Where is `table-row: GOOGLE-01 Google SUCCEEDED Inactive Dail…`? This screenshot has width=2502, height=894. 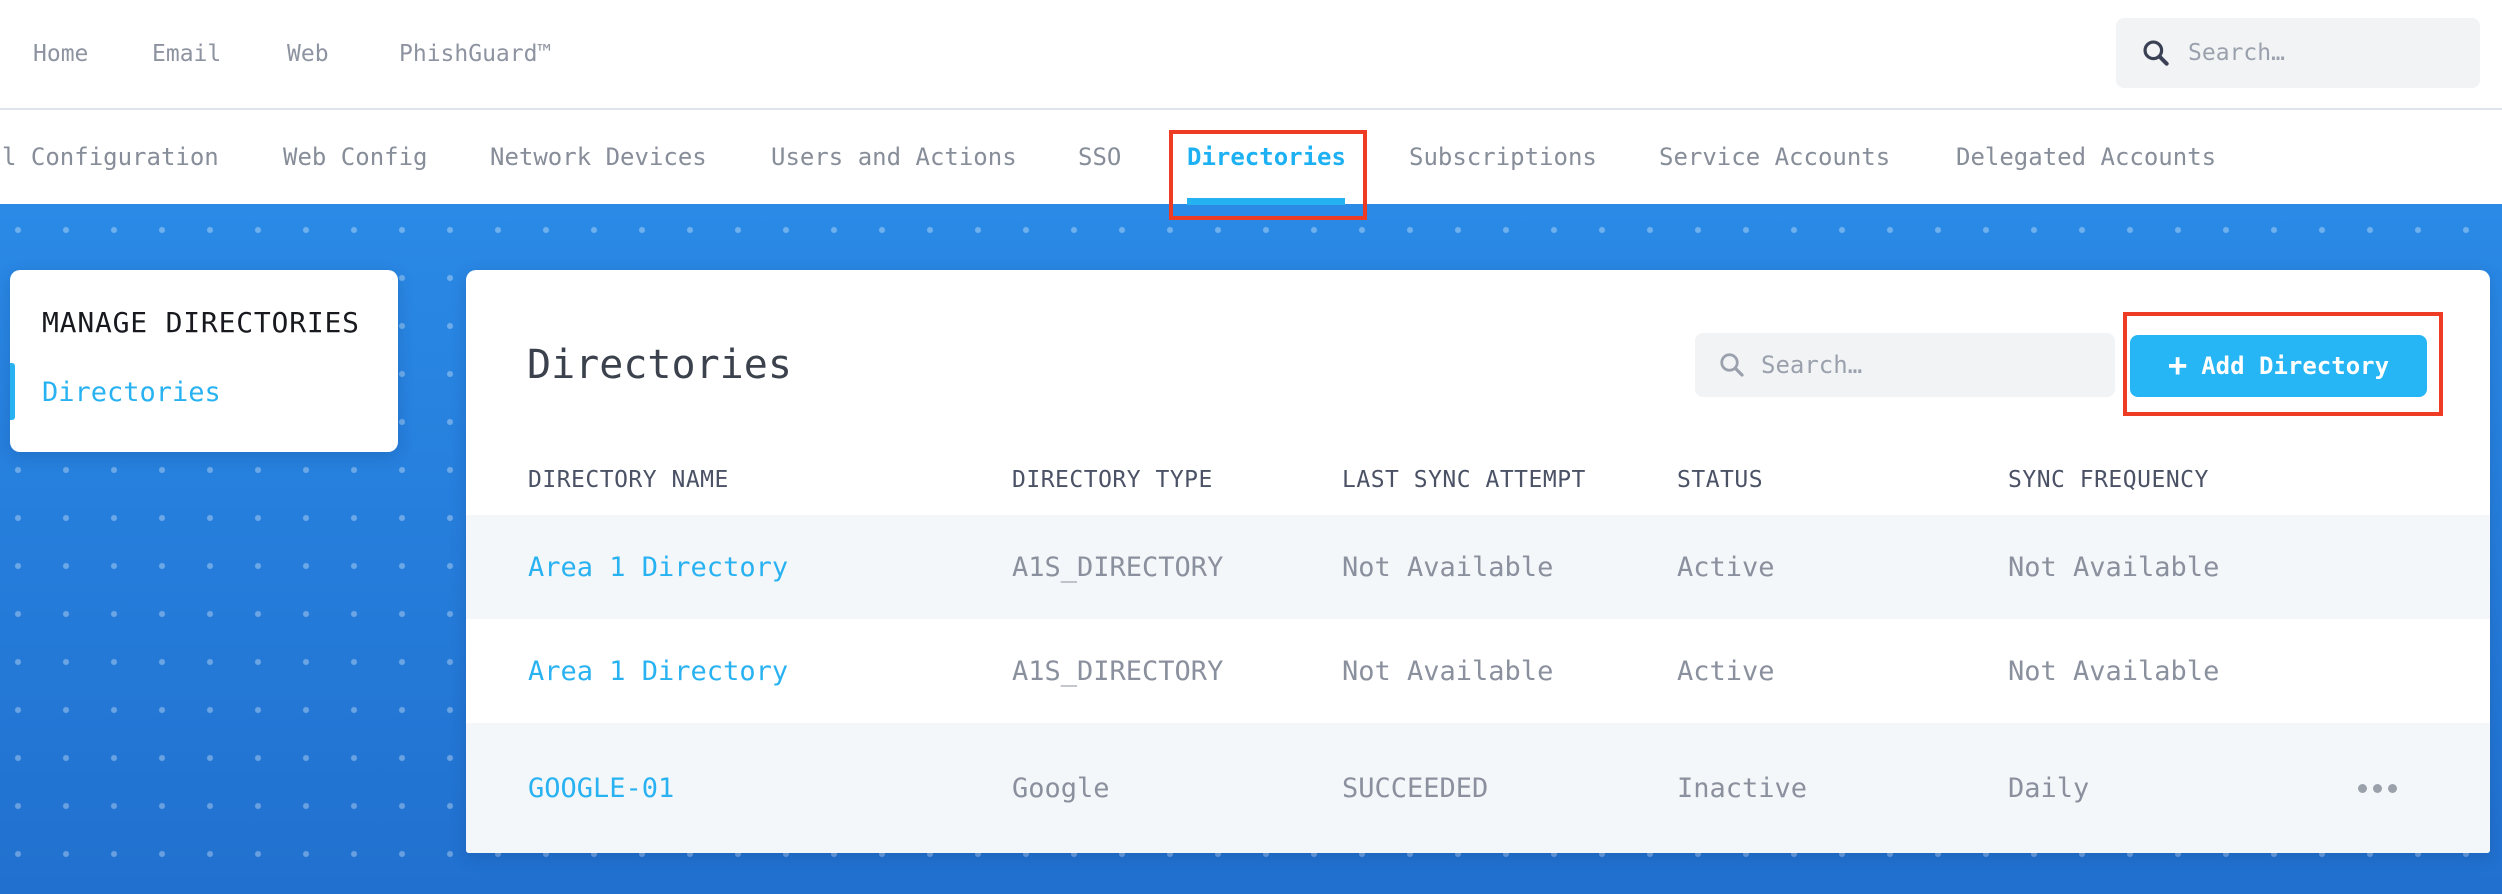 table-row: GOOGLE-01 Google SUCCEEDED Inactive Dail… is located at coordinates (1478, 788).